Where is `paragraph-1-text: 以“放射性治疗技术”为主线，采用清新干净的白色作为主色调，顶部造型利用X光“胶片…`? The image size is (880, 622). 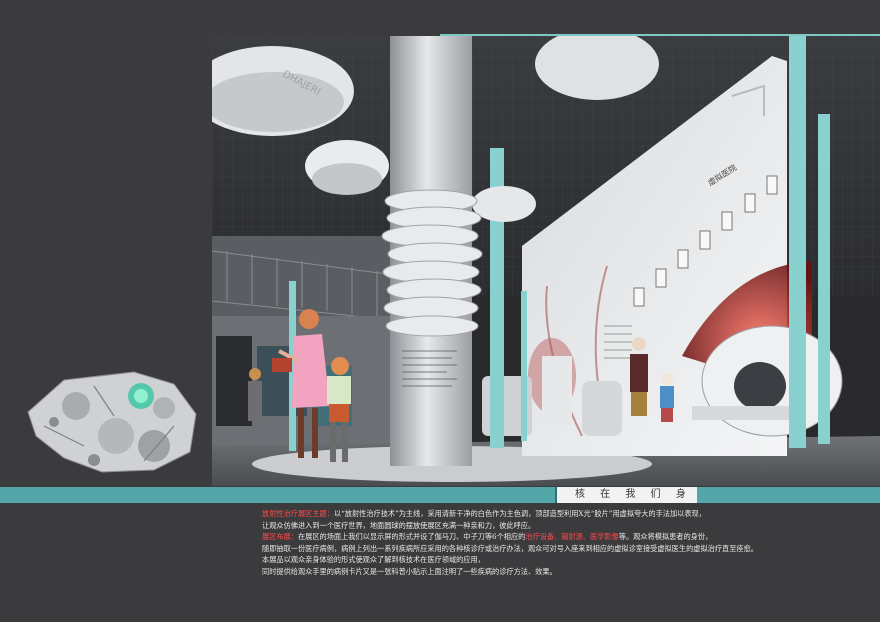
paragraph-1-text: 以“放射性治疗技术”为主线，采用清新干净的白色作为主色调，顶部造型利用X光“胶片… is located at coordinates (519, 513).